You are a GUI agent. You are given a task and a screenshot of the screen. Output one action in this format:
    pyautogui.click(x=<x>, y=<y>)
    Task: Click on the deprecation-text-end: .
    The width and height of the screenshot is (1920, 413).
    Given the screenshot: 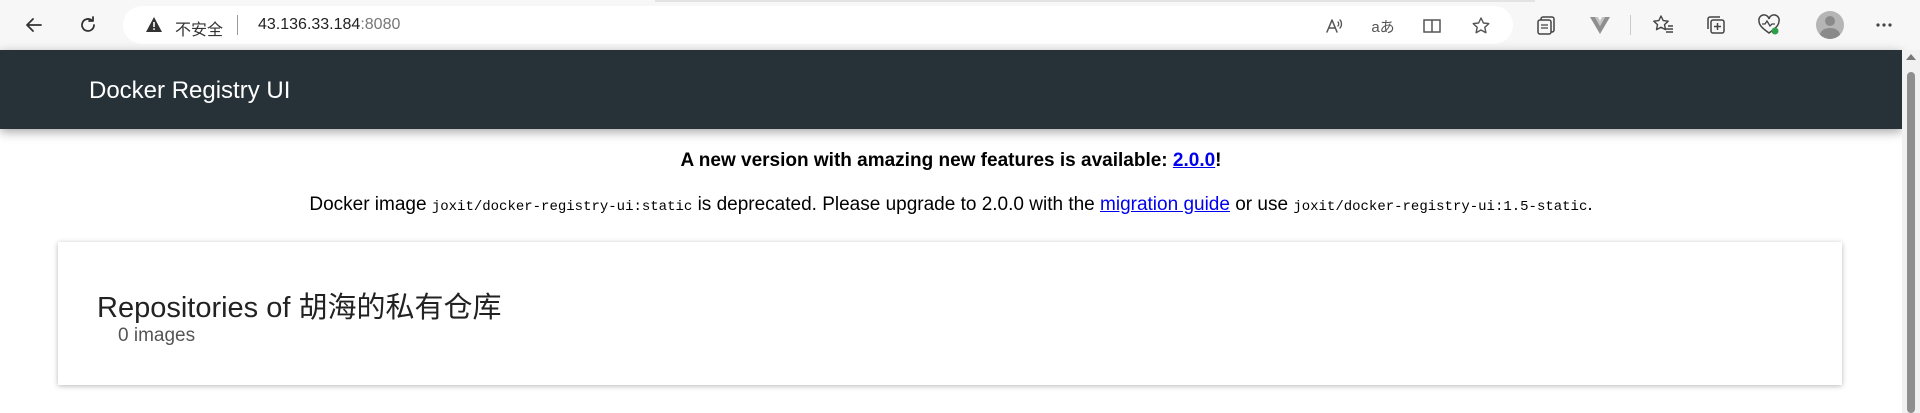 What is the action you would take?
    pyautogui.click(x=1590, y=204)
    